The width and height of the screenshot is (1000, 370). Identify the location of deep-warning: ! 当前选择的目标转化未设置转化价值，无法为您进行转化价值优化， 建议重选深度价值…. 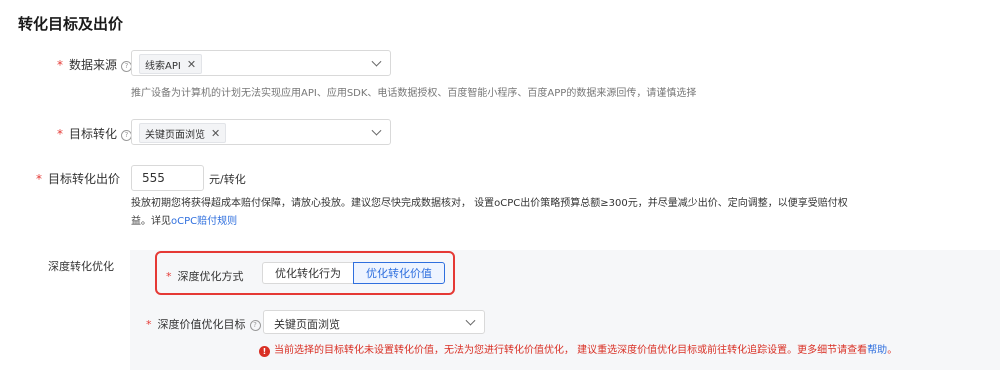
(578, 349).